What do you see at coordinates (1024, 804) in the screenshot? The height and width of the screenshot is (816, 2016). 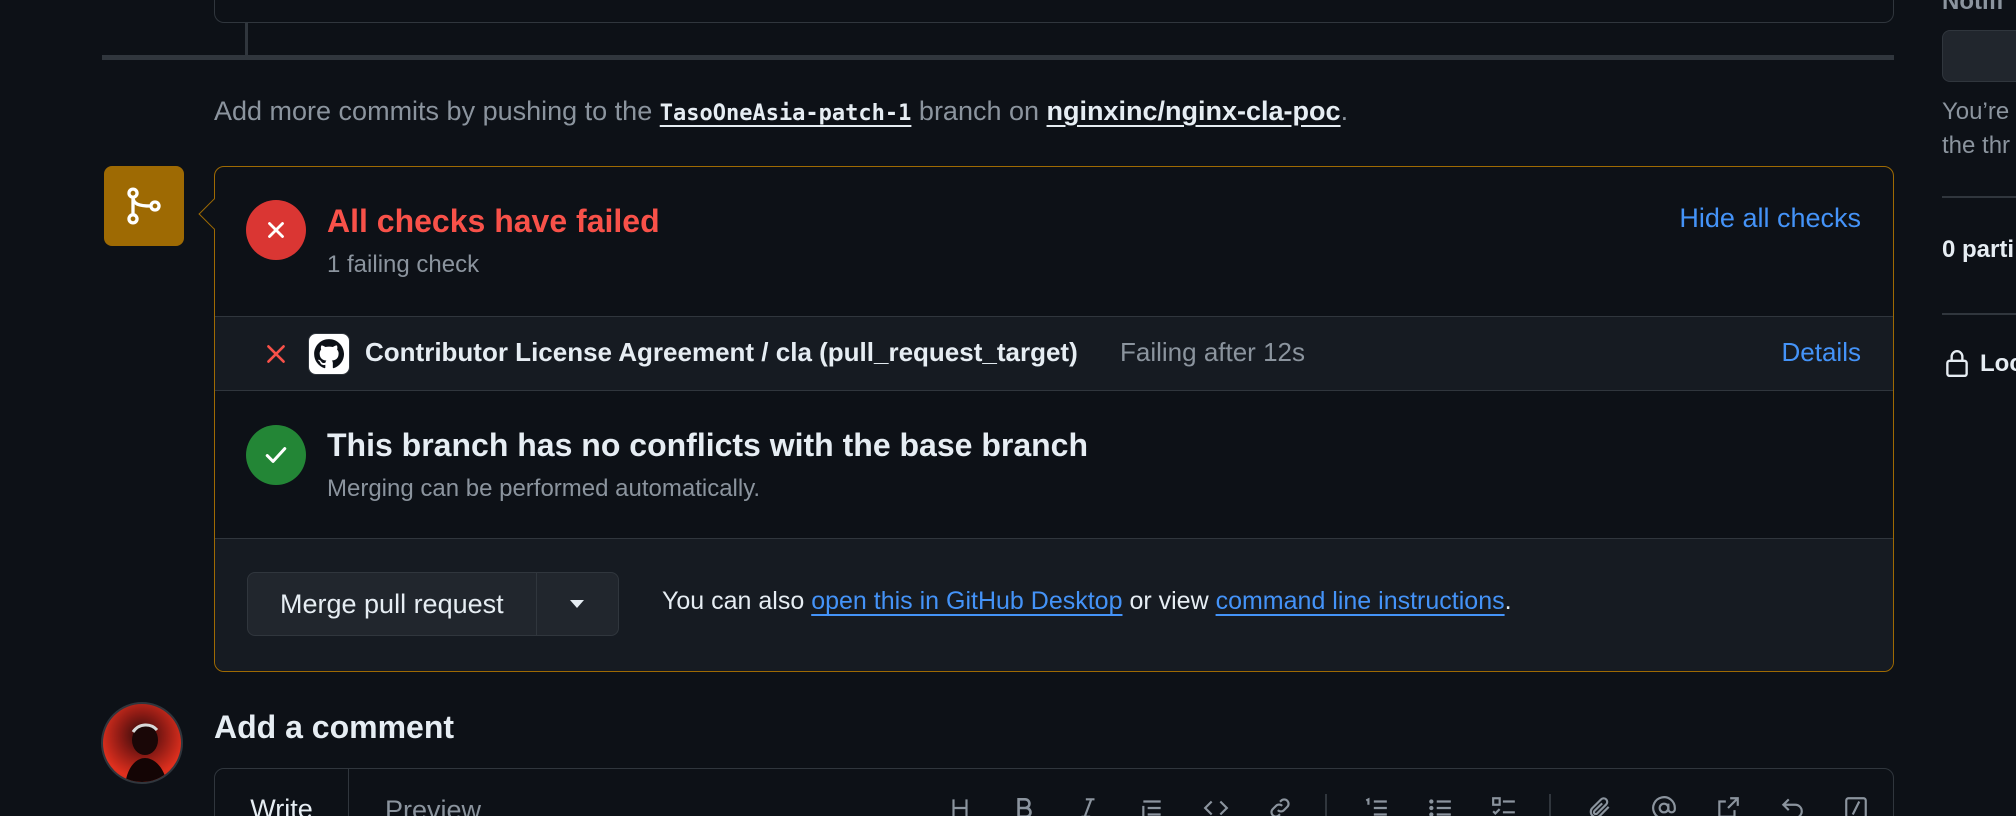 I see `bold-icon` at bounding box center [1024, 804].